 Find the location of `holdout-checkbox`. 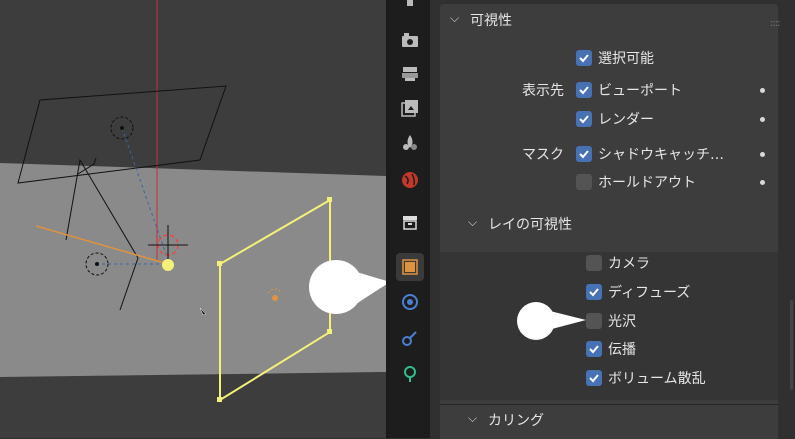

holdout-checkbox is located at coordinates (584, 182).